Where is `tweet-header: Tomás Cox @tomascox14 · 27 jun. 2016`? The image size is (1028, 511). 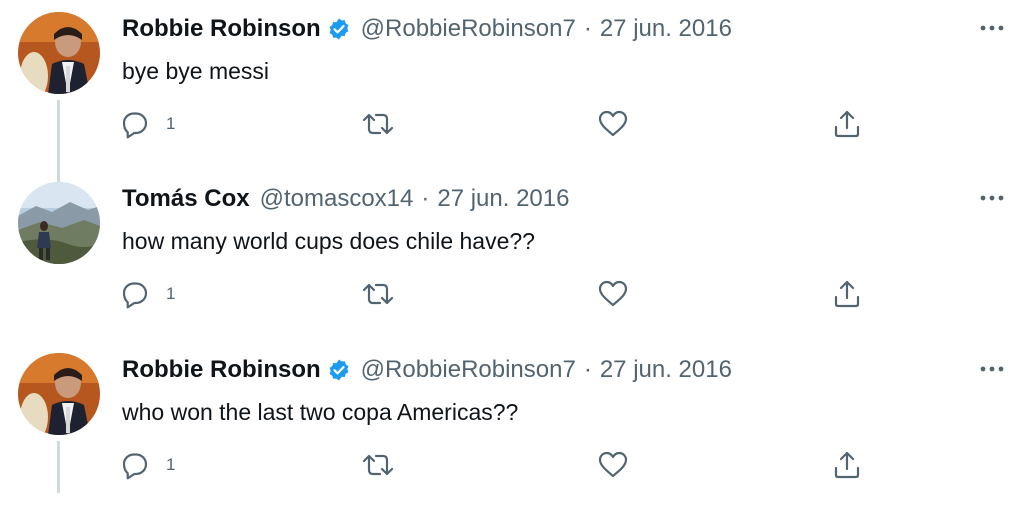 tweet-header: Tomás Cox @tomascox14 · 27 jun. 2016 is located at coordinates (345, 199).